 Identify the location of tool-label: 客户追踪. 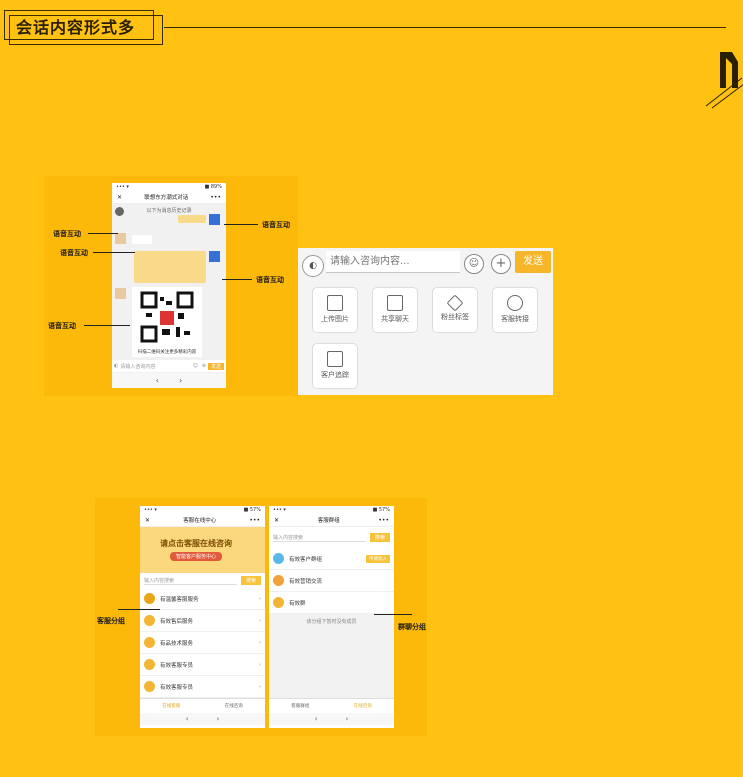
(335, 375).